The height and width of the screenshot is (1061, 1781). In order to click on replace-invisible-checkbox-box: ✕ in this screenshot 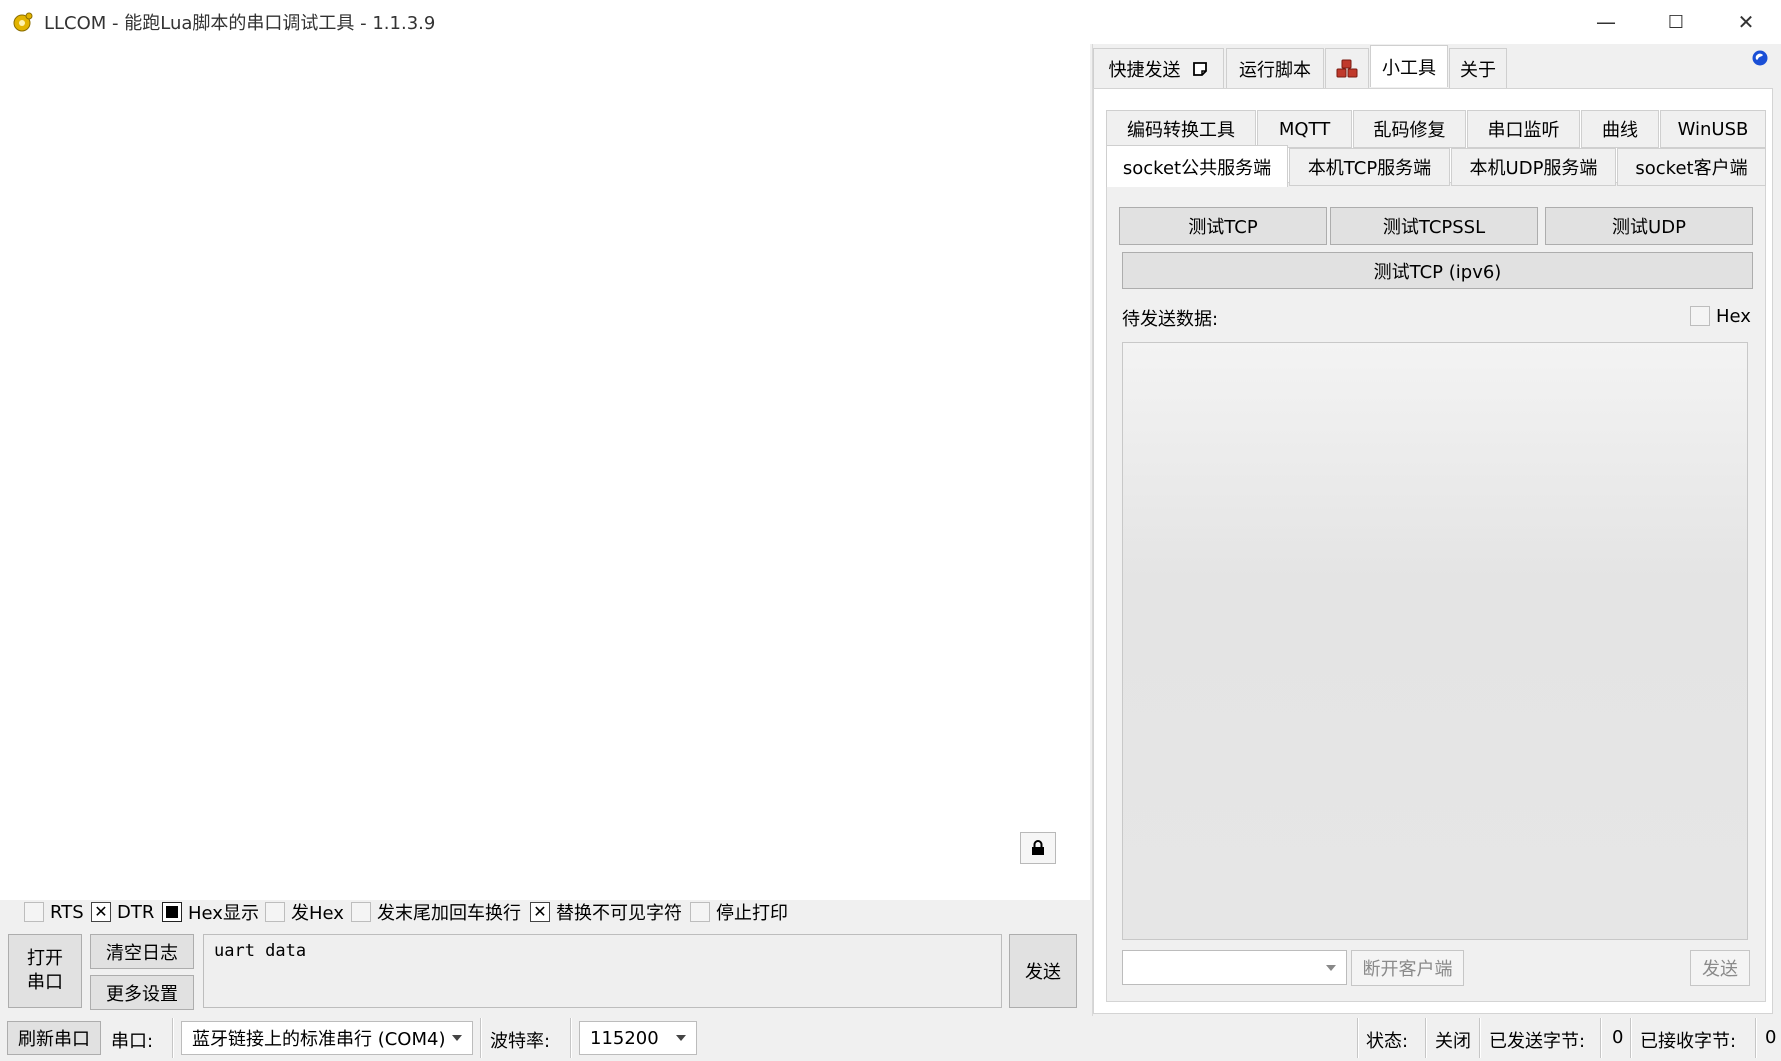, I will do `click(540, 912)`.